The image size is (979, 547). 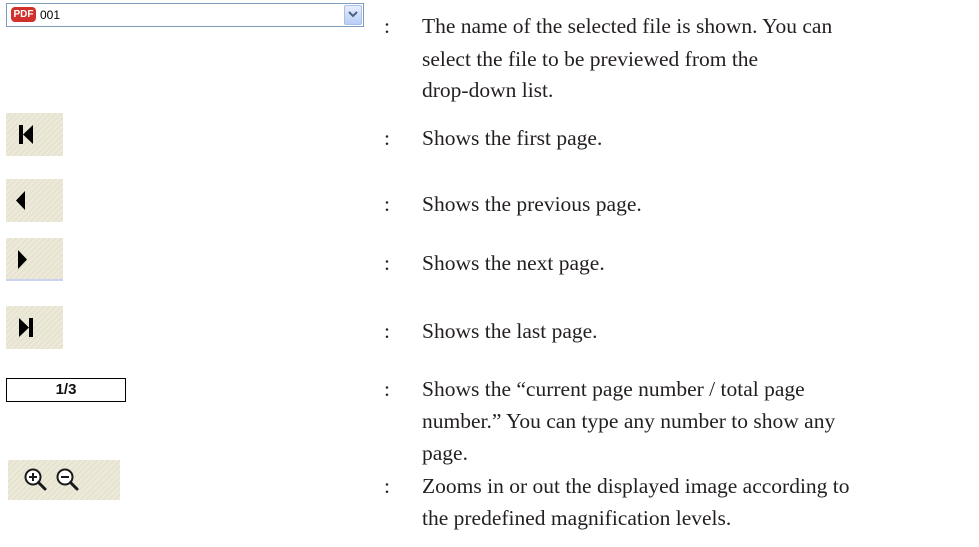 What do you see at coordinates (590, 59) in the screenshot?
I see `file-select-description: select the file to be previewed from the` at bounding box center [590, 59].